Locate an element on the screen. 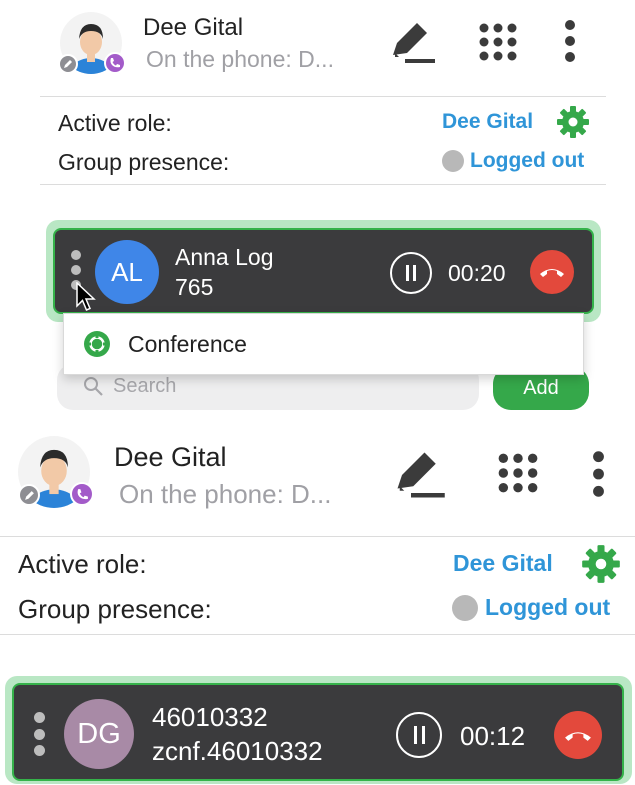 This screenshot has width=635, height=785. call-card: AL Anna Log 765 00:20 is located at coordinates (323, 271).